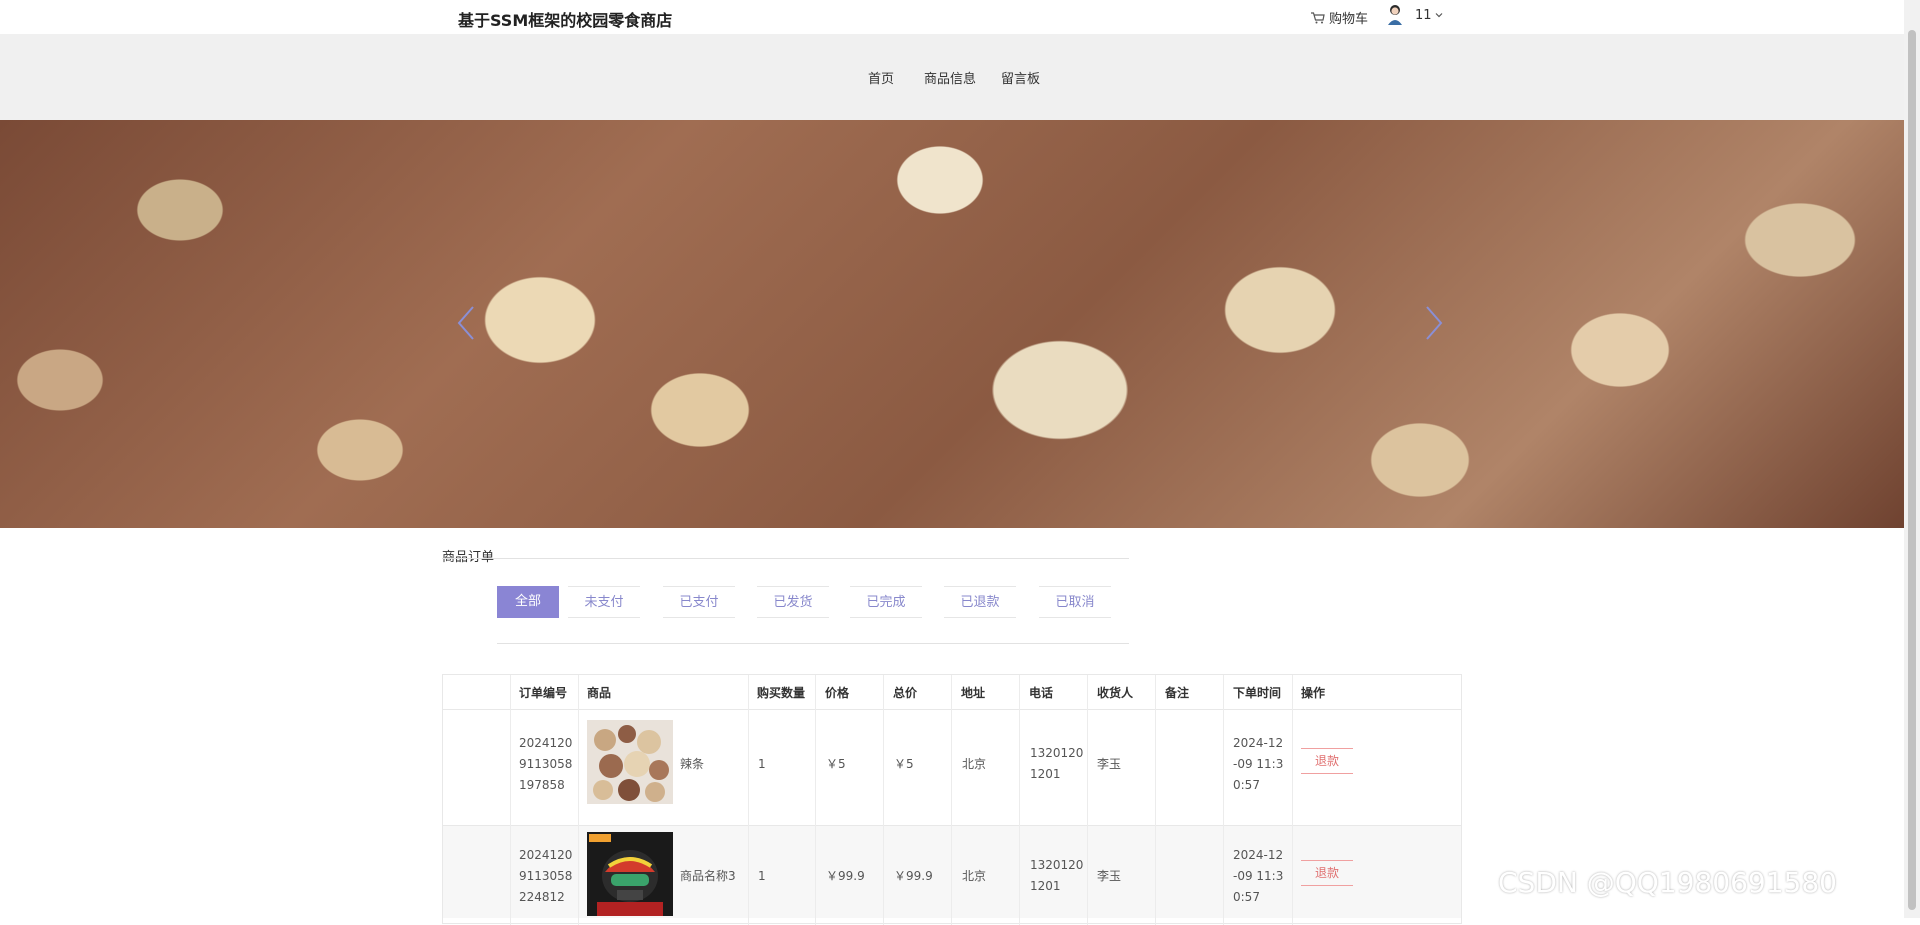 This screenshot has height=925, width=1920. I want to click on col-header-action: 操作, so click(1313, 693).